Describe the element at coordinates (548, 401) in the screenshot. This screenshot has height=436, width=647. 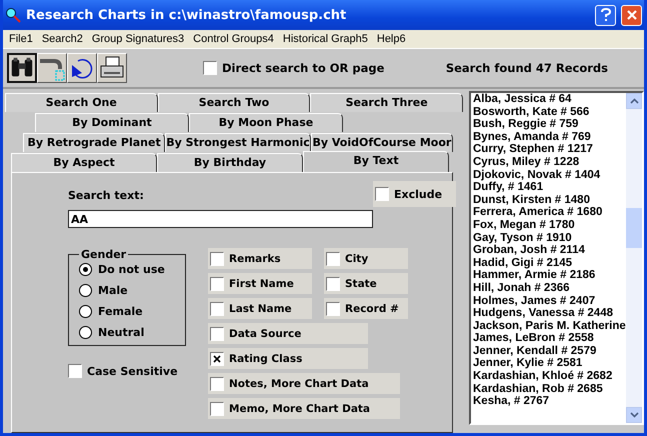
I see `result-item: Kesha, # 2767` at that location.